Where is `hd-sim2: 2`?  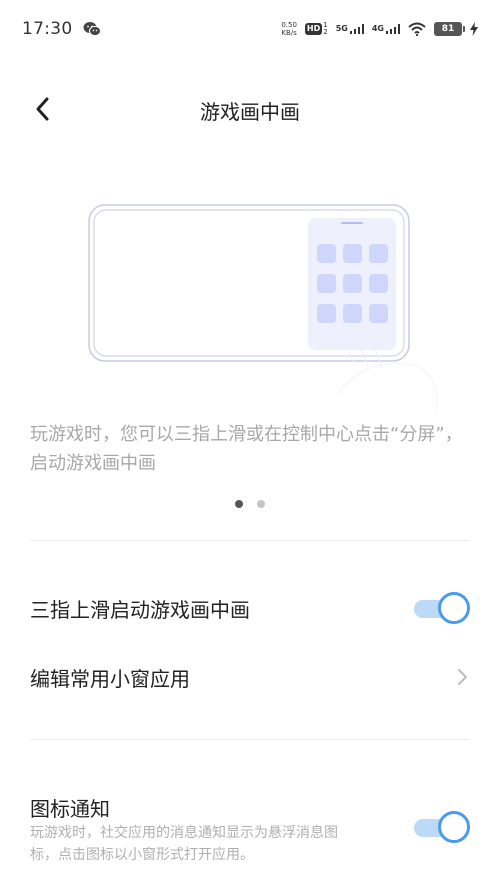 hd-sim2: 2 is located at coordinates (325, 32).